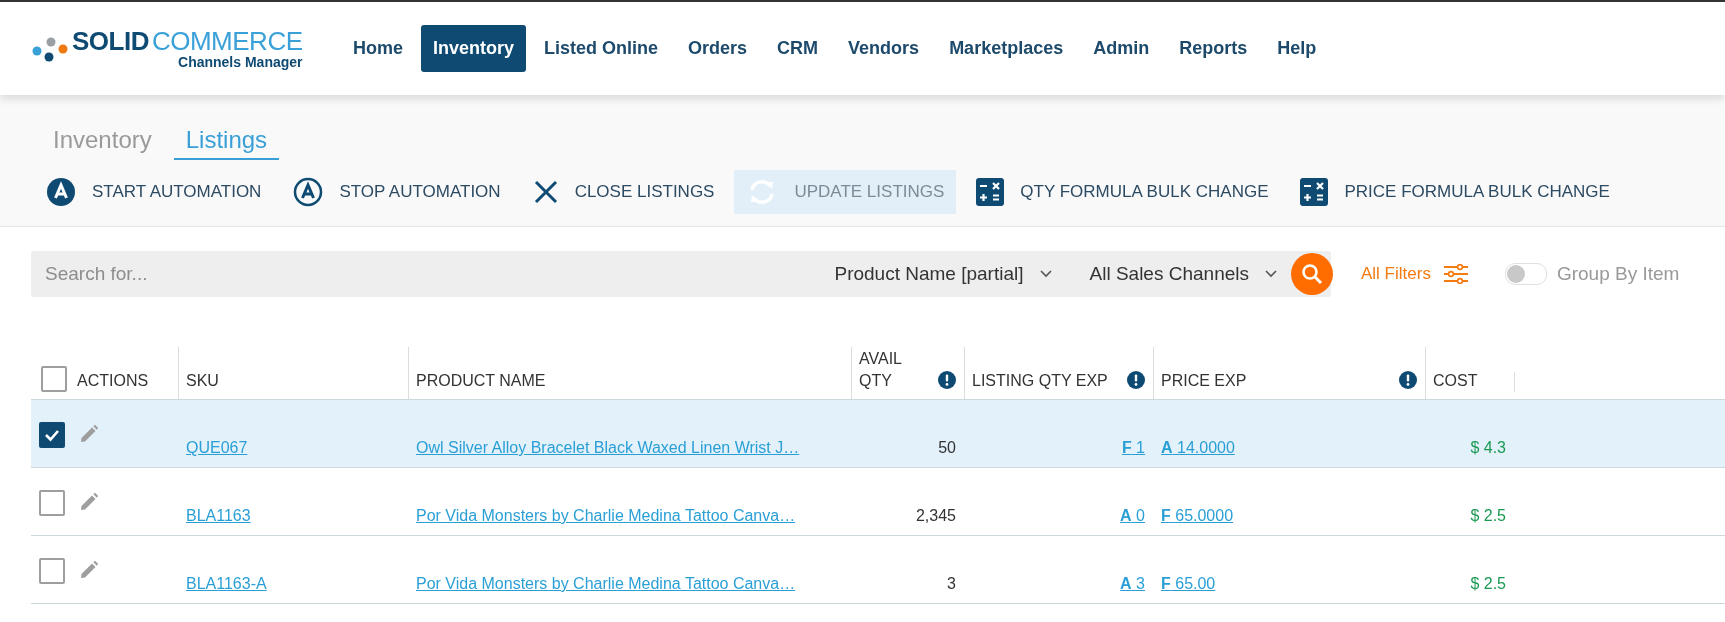 Image resolution: width=1725 pixels, height=622 pixels. Describe the element at coordinates (378, 48) in the screenshot. I see `nav-item: Home` at that location.